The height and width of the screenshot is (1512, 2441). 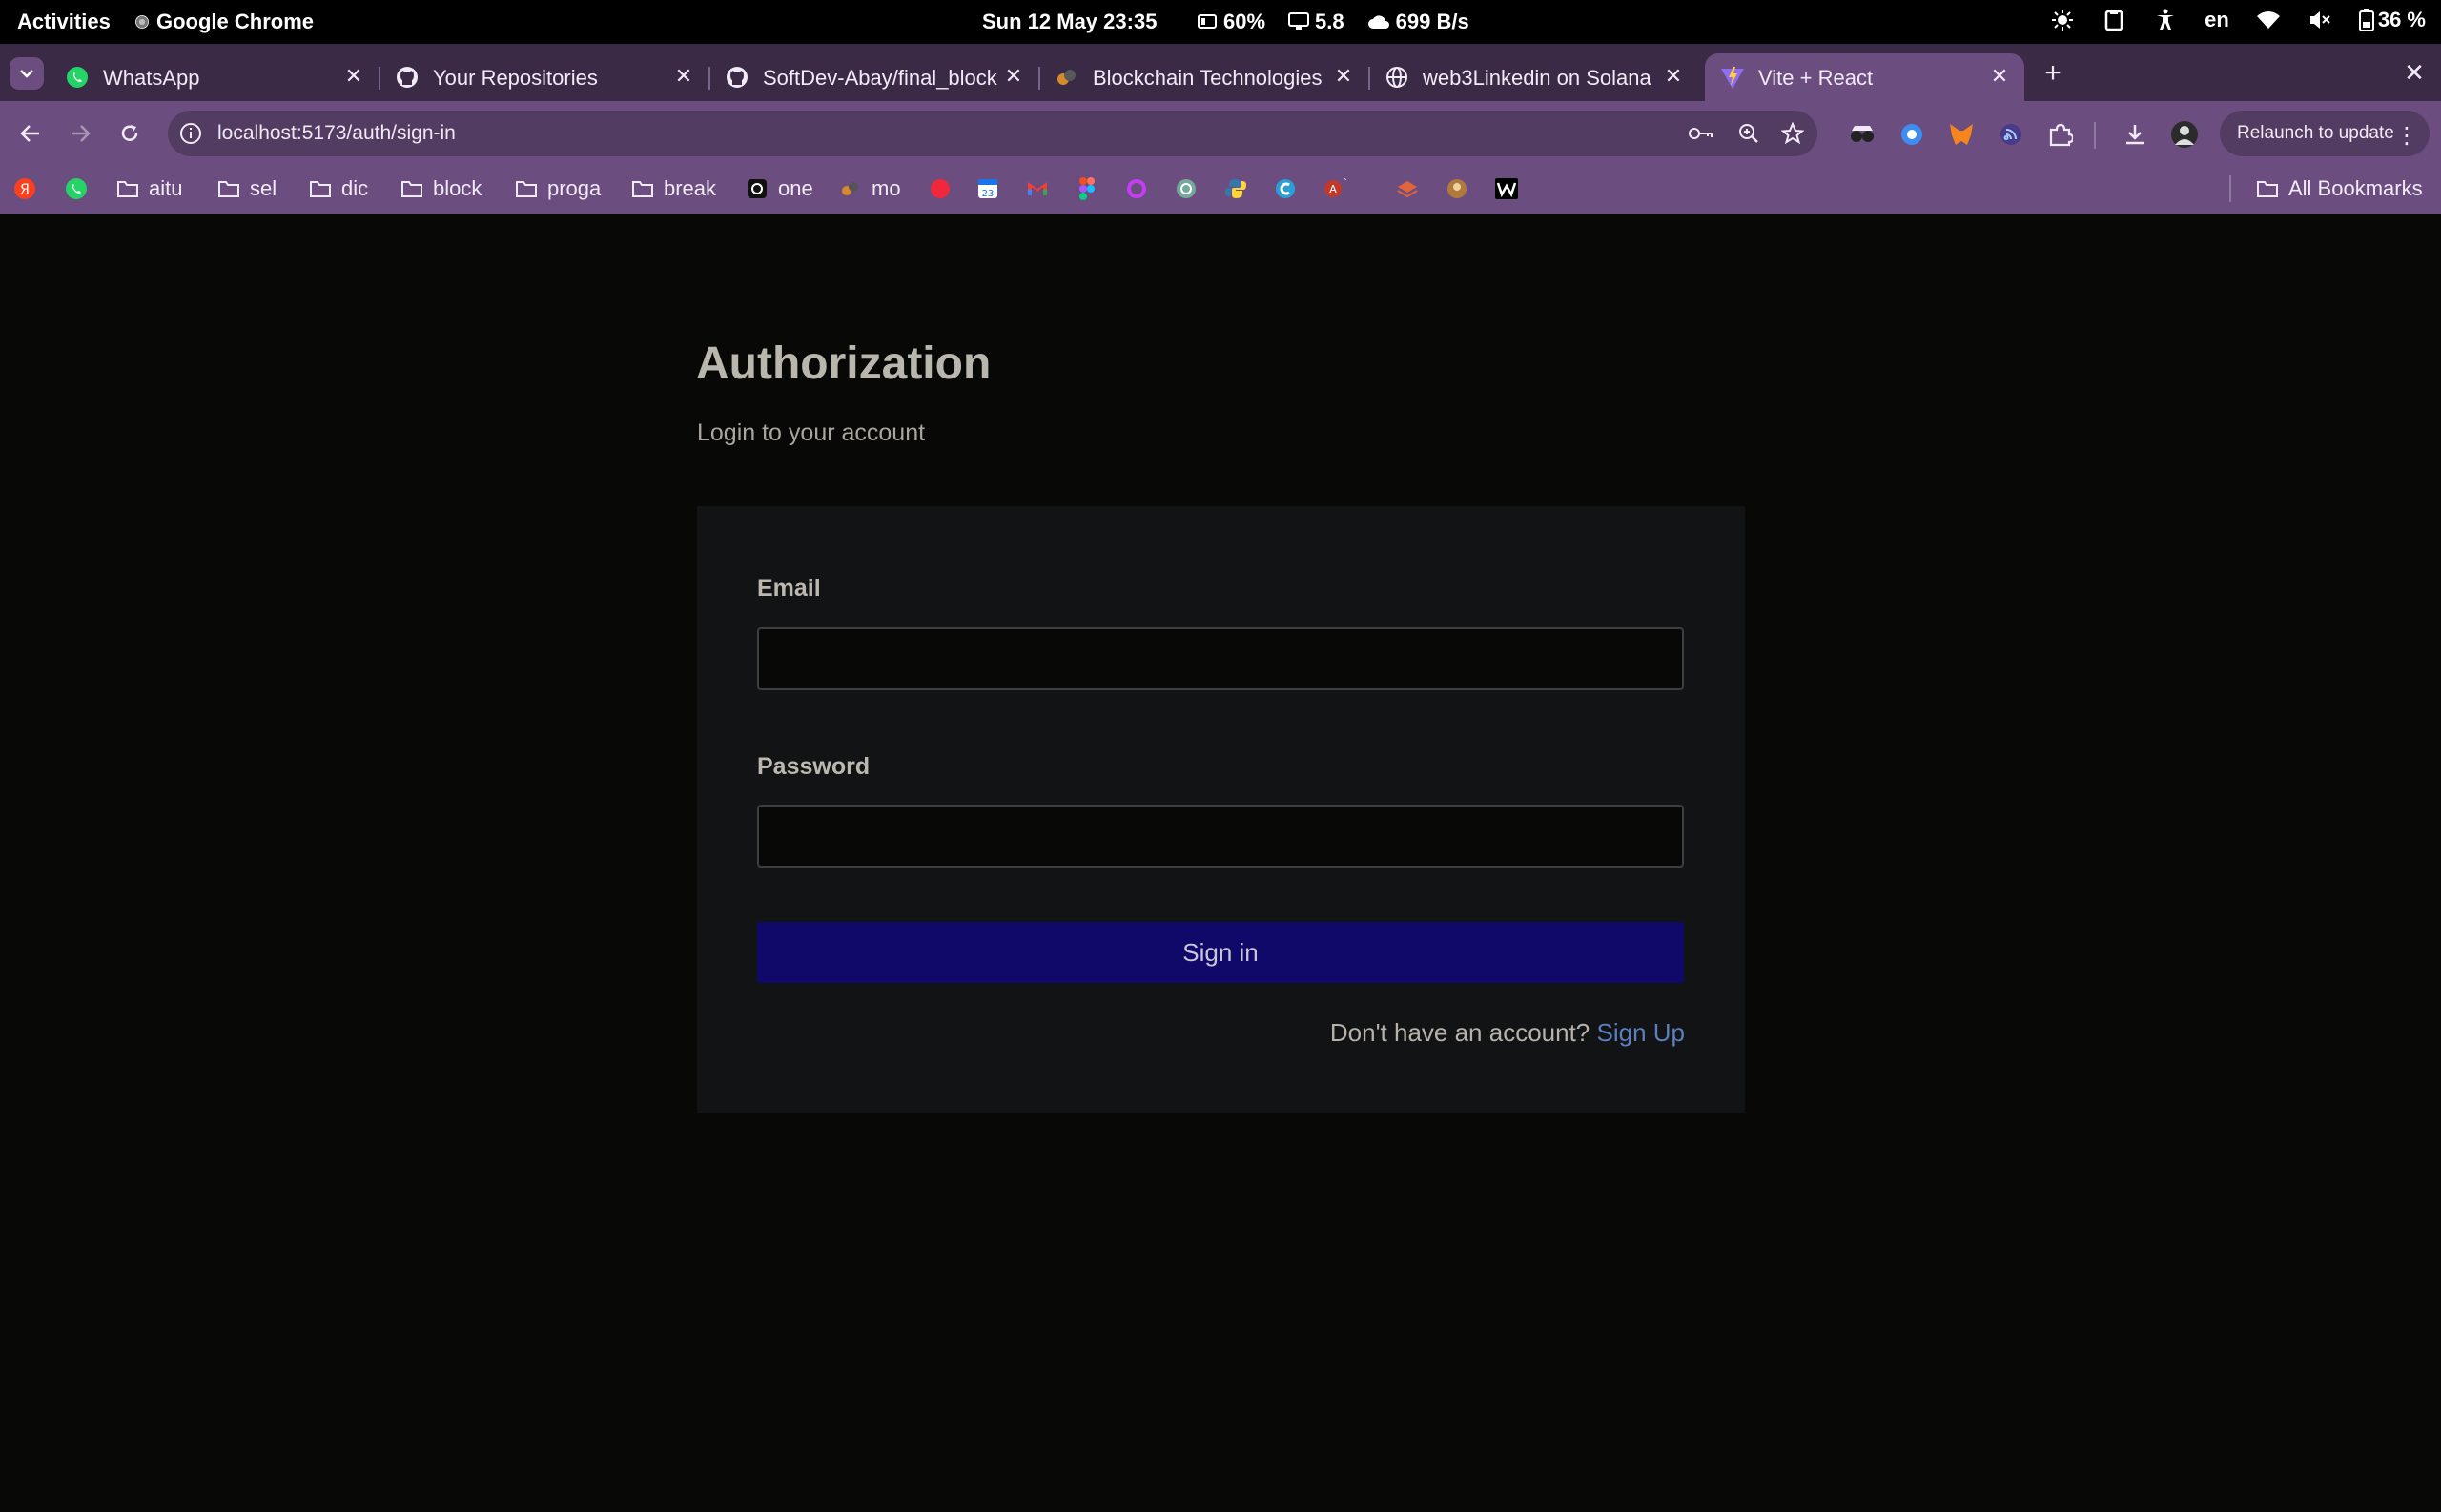 I want to click on bookmark-yandex: Я, so click(x=24, y=189).